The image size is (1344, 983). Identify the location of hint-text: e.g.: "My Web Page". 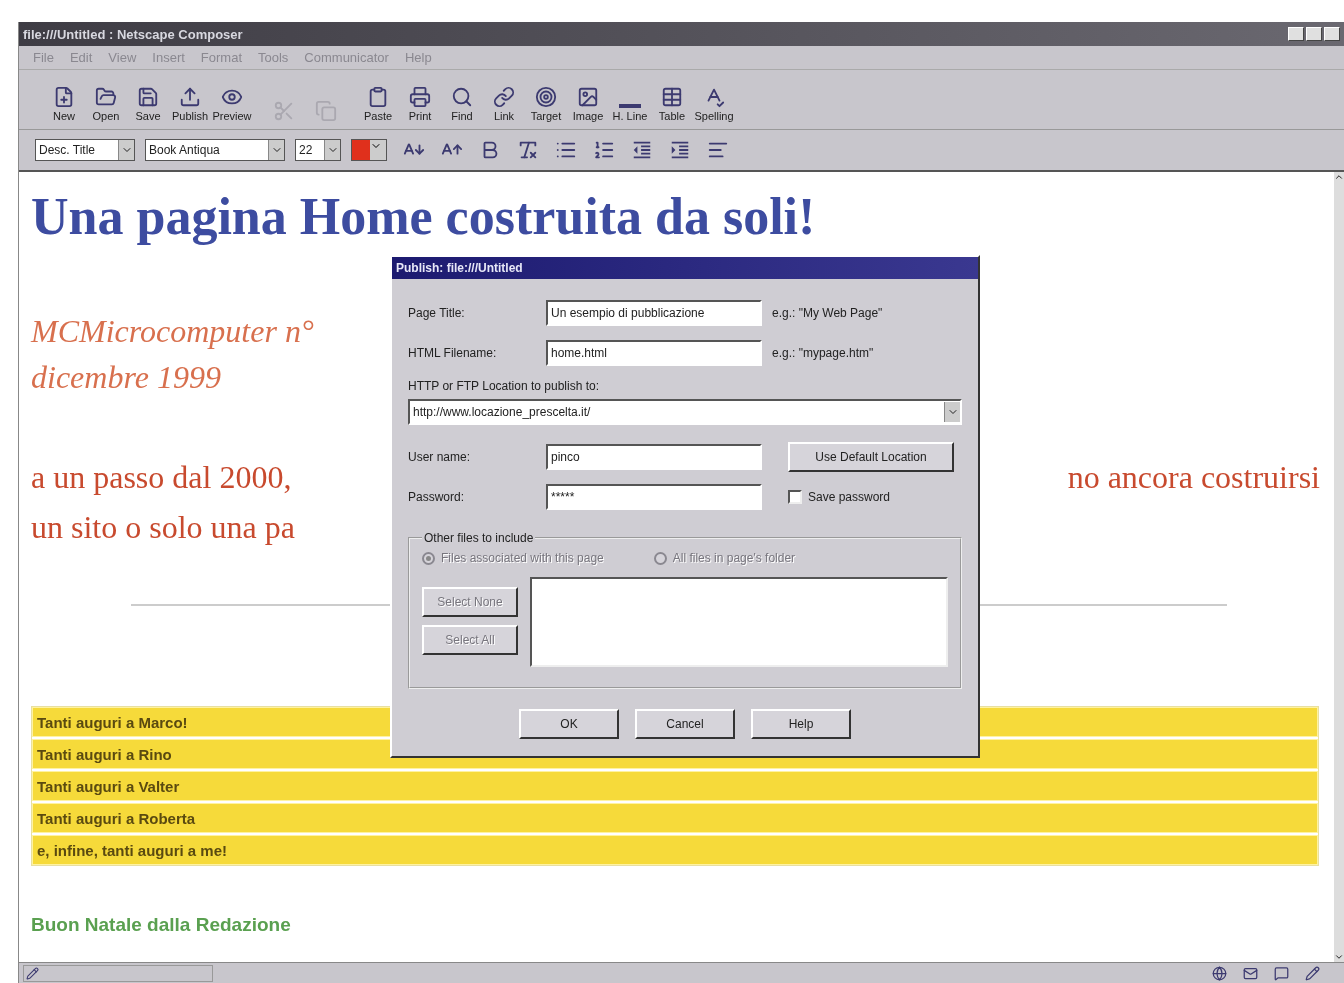
(828, 313).